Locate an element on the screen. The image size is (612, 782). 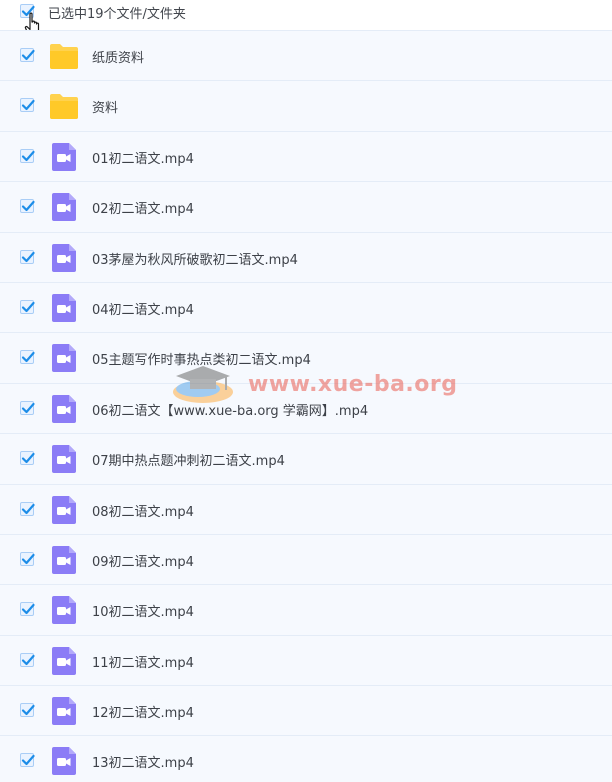
file-row: 06初二语文【www.xue-ba.org 学霸网】.mp4 is located at coordinates (306, 408).